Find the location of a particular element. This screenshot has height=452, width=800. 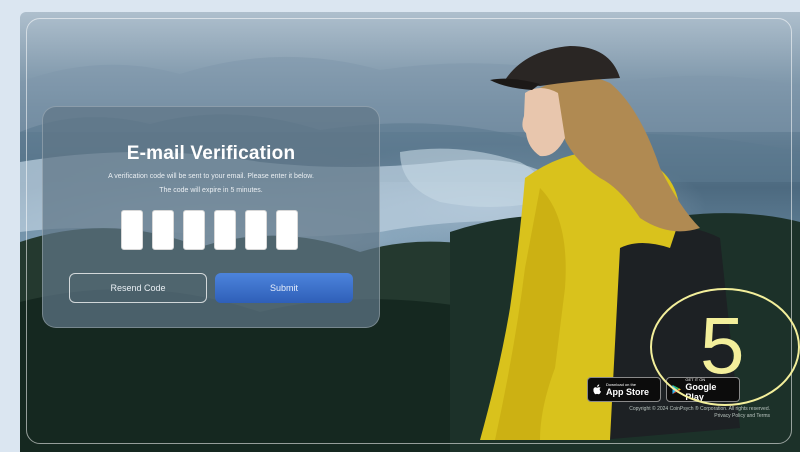

resend-code-button: Resend Code is located at coordinates (138, 288).